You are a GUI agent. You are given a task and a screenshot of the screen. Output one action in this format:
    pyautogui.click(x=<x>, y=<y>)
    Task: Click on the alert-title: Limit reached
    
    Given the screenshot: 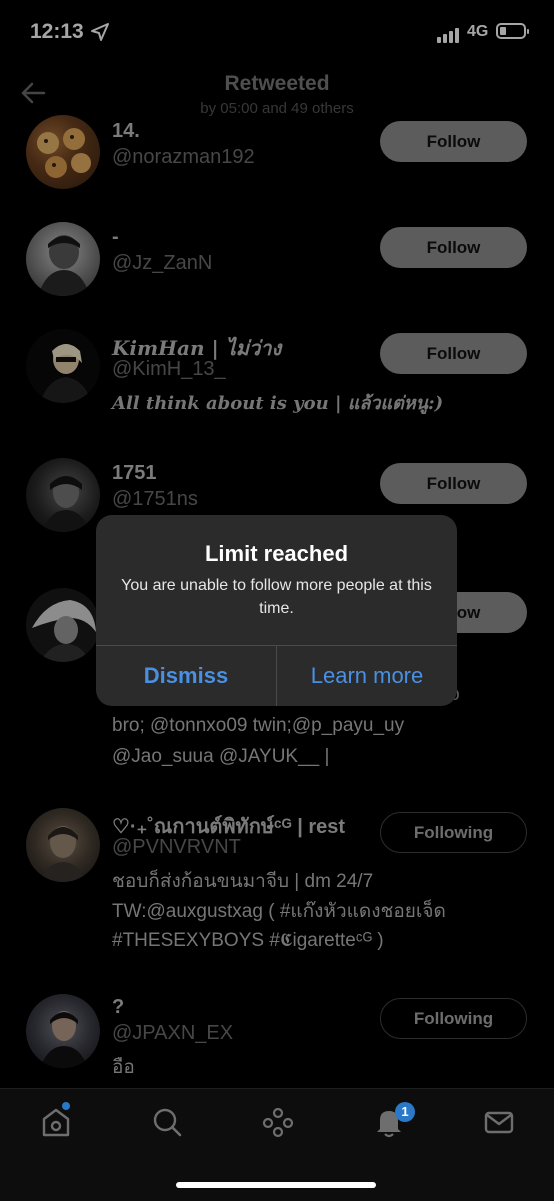 What is the action you would take?
    pyautogui.click(x=276, y=553)
    